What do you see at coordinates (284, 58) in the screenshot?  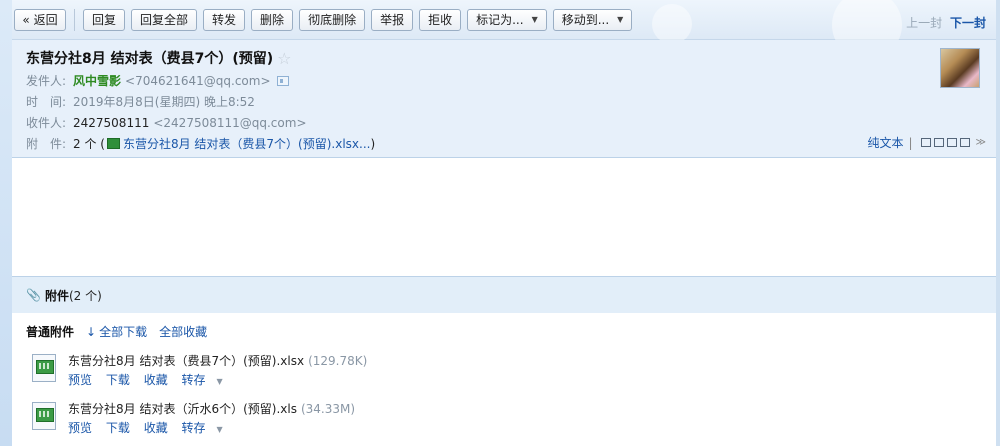 I see `star-icon: ☆` at bounding box center [284, 58].